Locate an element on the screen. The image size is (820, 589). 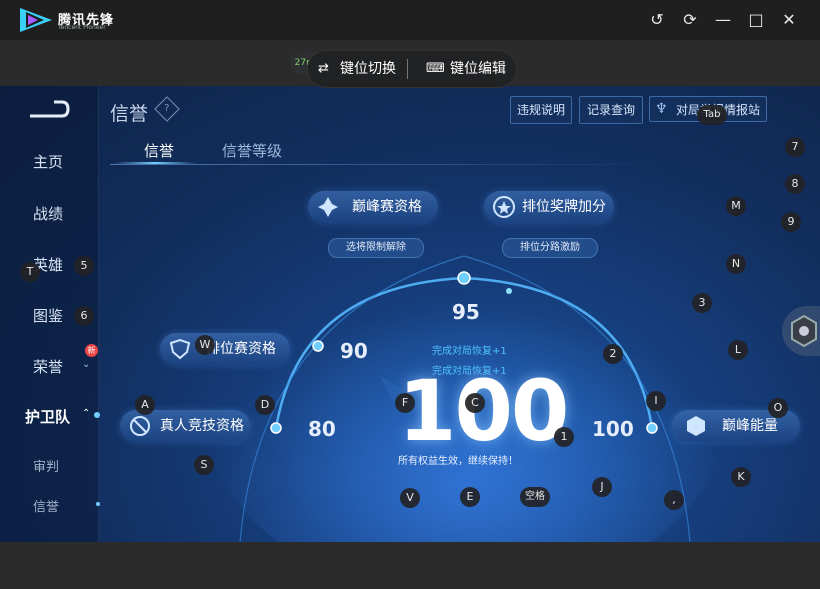
back-arrow-icon is located at coordinates (49, 109).